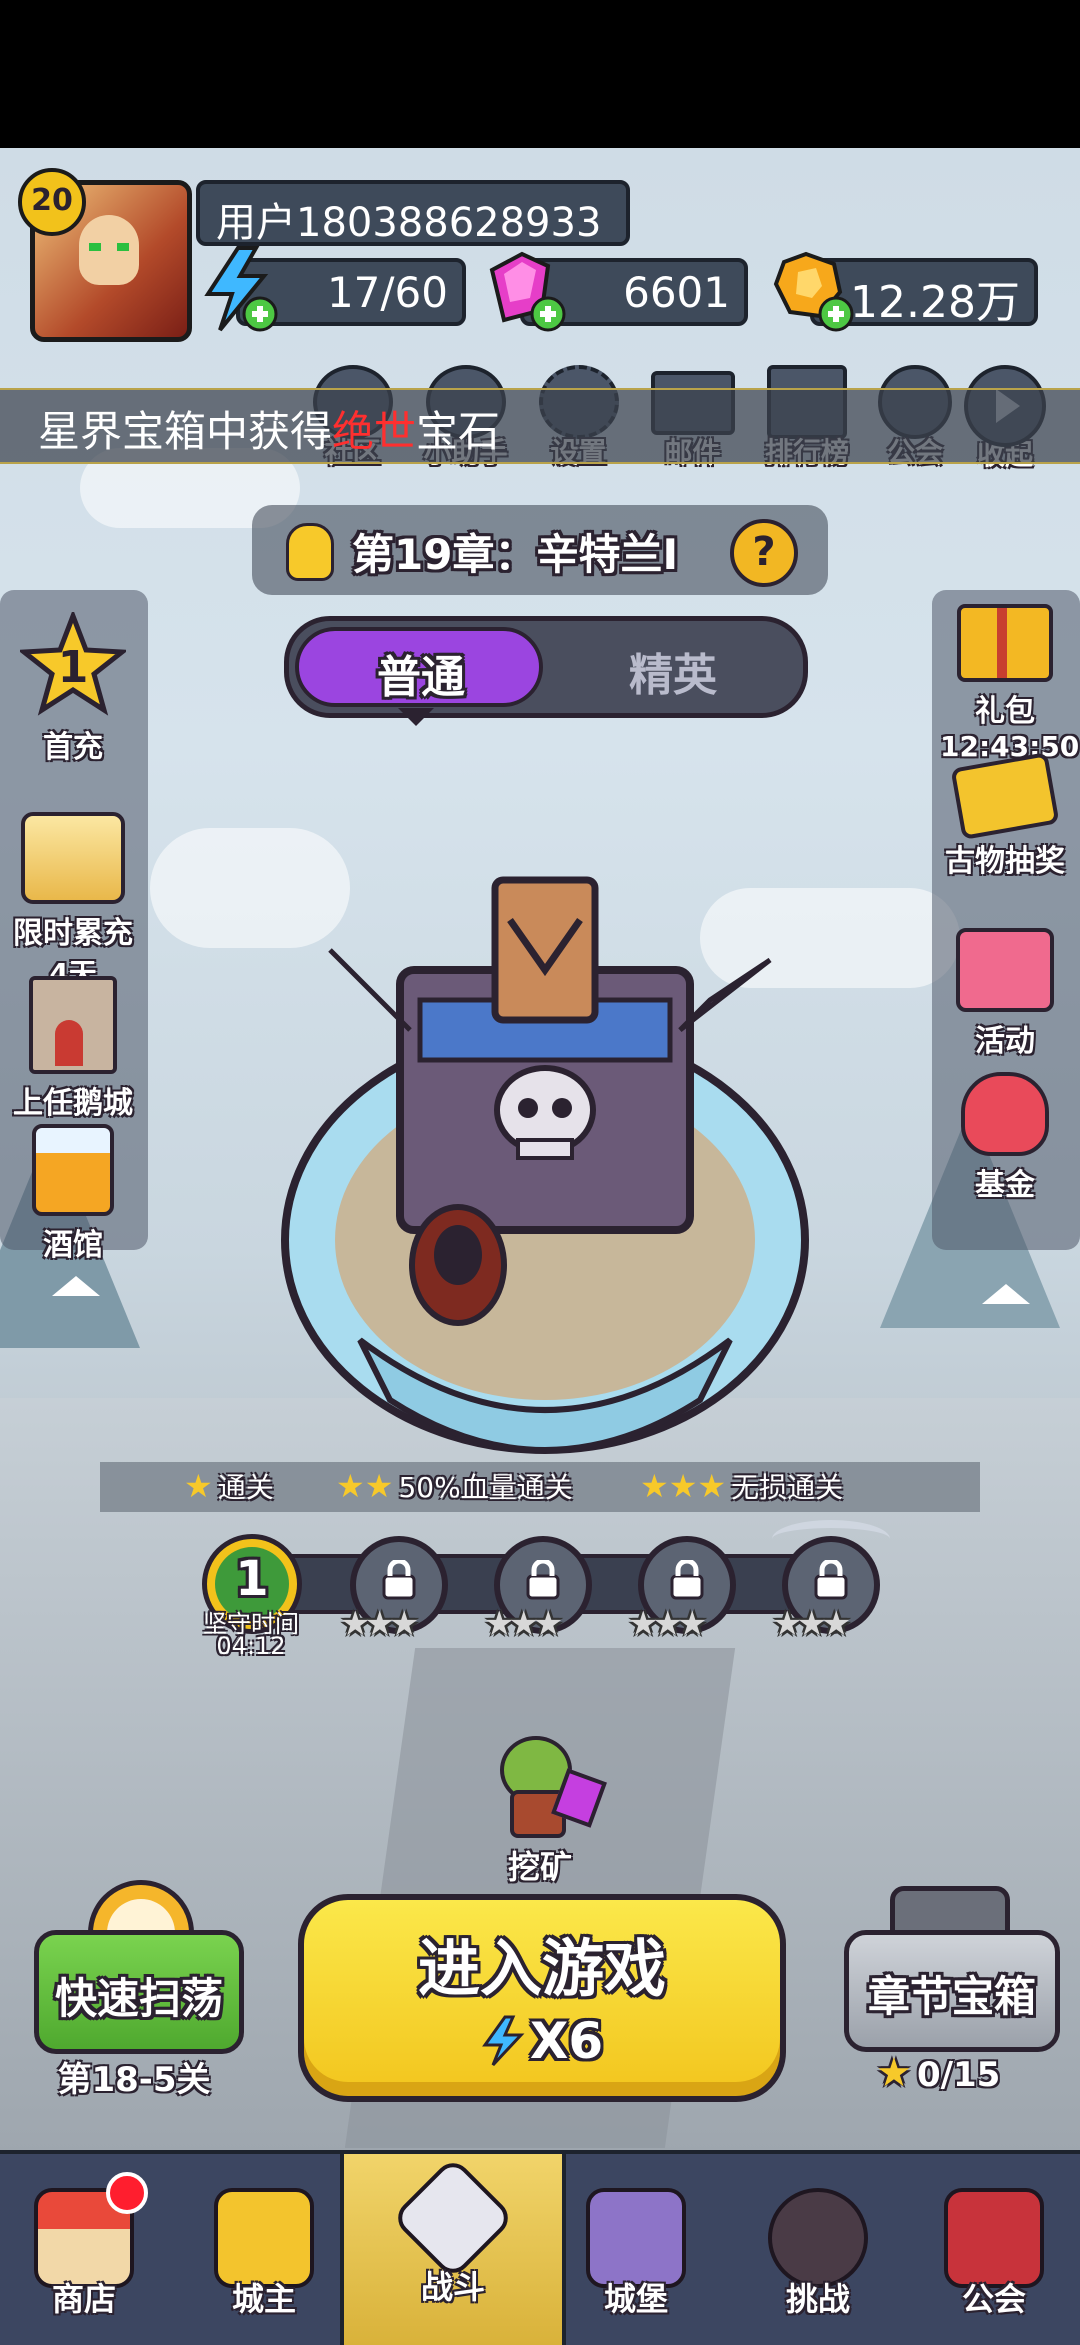 This screenshot has width=1080, height=2345. What do you see at coordinates (251, 1646) in the screenshot?
I see `stage-node-current-time: 04:12` at bounding box center [251, 1646].